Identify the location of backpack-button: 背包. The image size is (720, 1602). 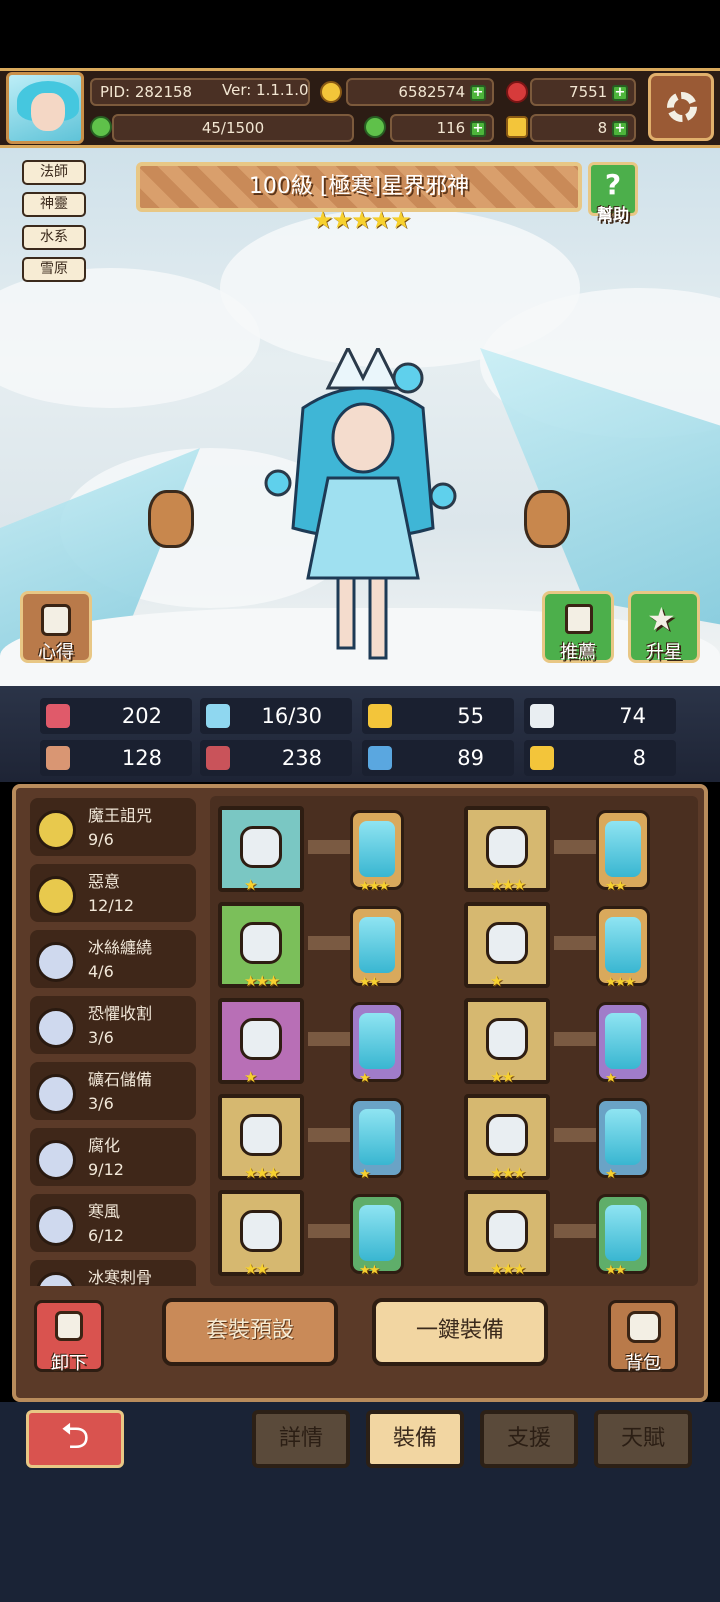
(643, 1337).